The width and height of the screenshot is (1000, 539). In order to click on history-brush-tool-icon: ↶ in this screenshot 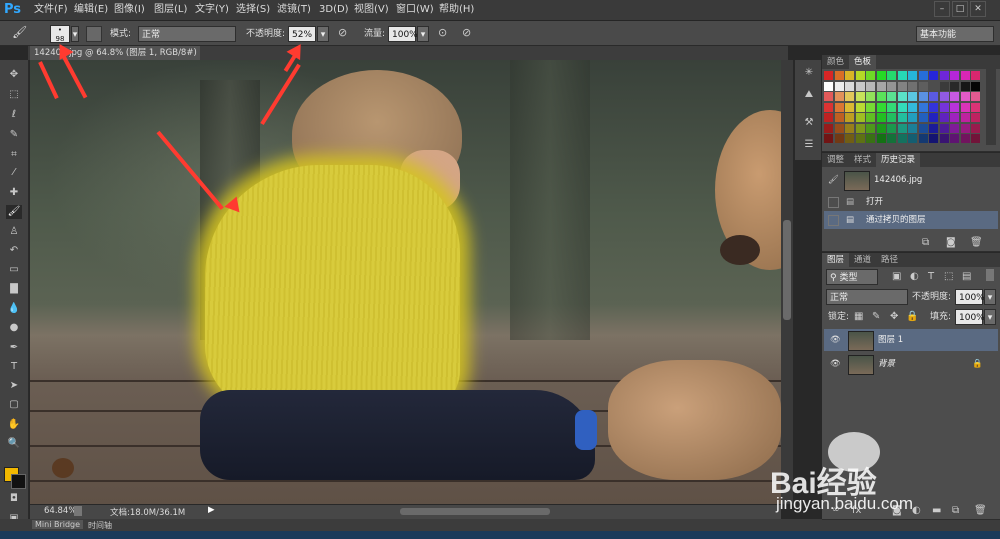, I will do `click(14, 251)`.